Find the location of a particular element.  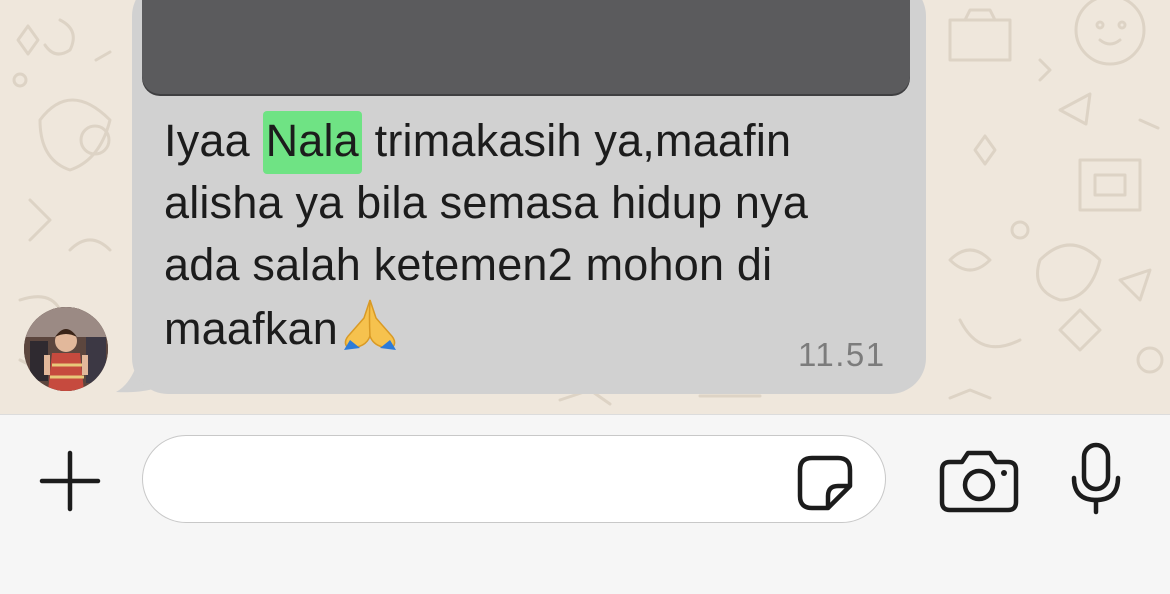

message-line: Iyaa Nala trimakasih ya,maafin is located at coordinates (534, 142).